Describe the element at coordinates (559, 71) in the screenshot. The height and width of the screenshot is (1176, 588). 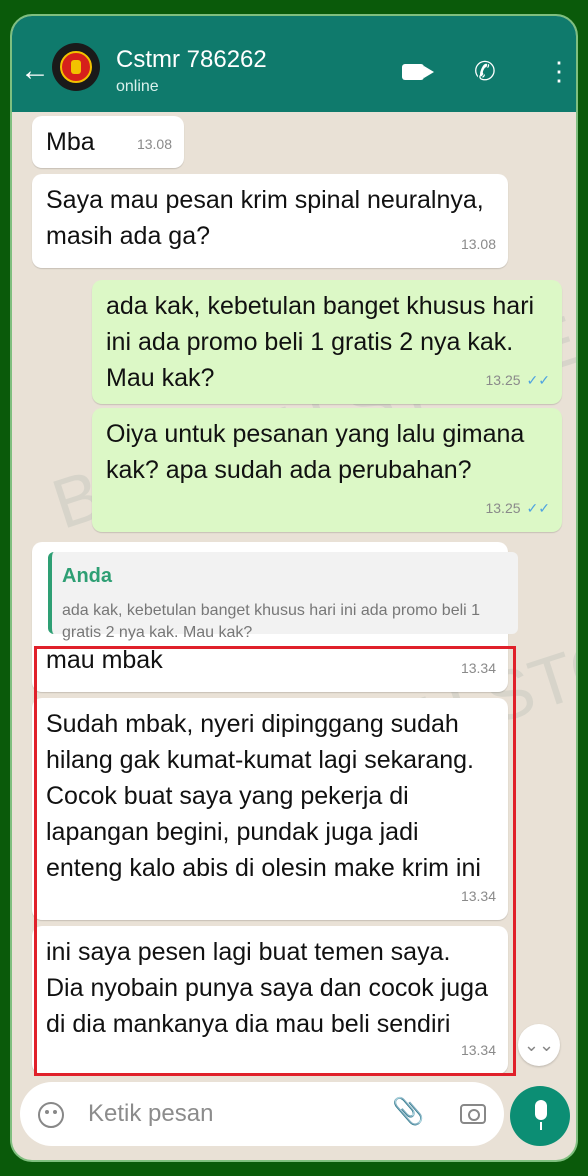
I see `more-options-icon: ⋮` at that location.